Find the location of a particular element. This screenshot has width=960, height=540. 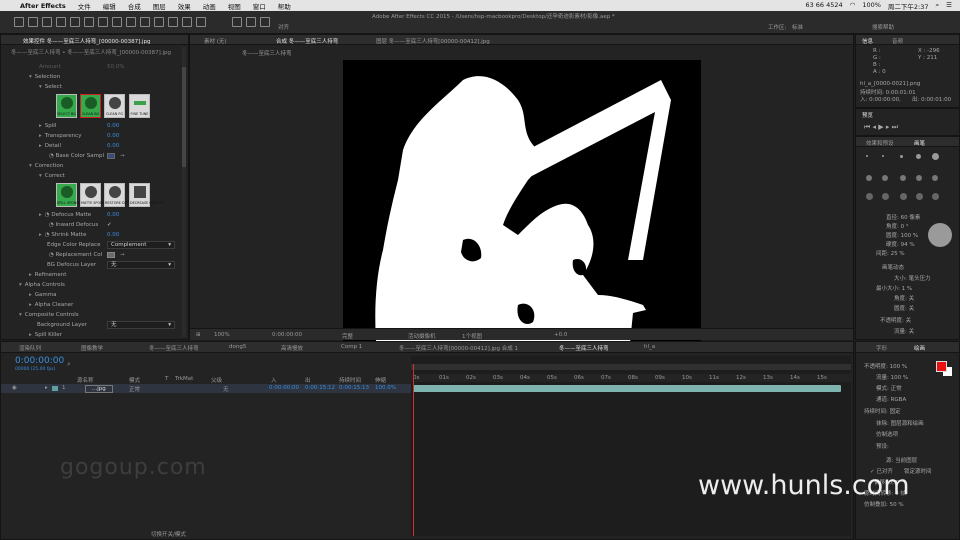

shrink-matte-row: ▸ ◔ Shrink Matte is located at coordinates (62, 235).